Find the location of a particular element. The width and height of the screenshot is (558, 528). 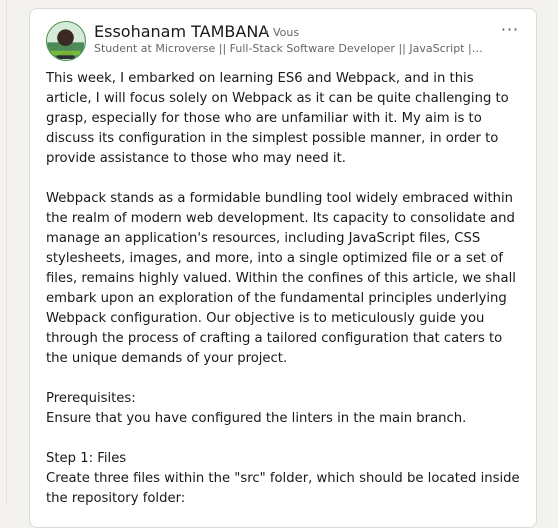

more-horizontal-icon: ··· is located at coordinates (510, 29).